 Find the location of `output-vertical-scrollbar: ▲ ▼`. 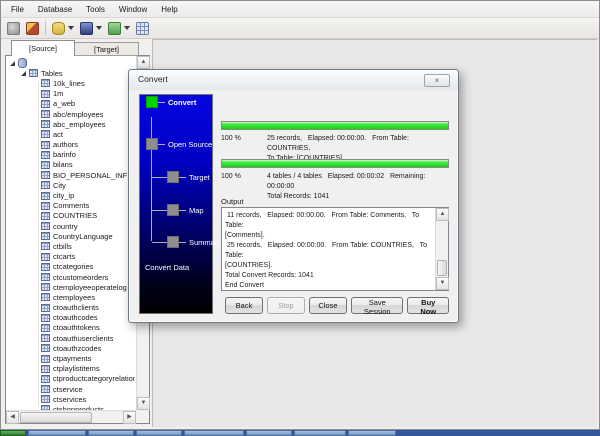

output-vertical-scrollbar: ▲ ▼ is located at coordinates (442, 249).